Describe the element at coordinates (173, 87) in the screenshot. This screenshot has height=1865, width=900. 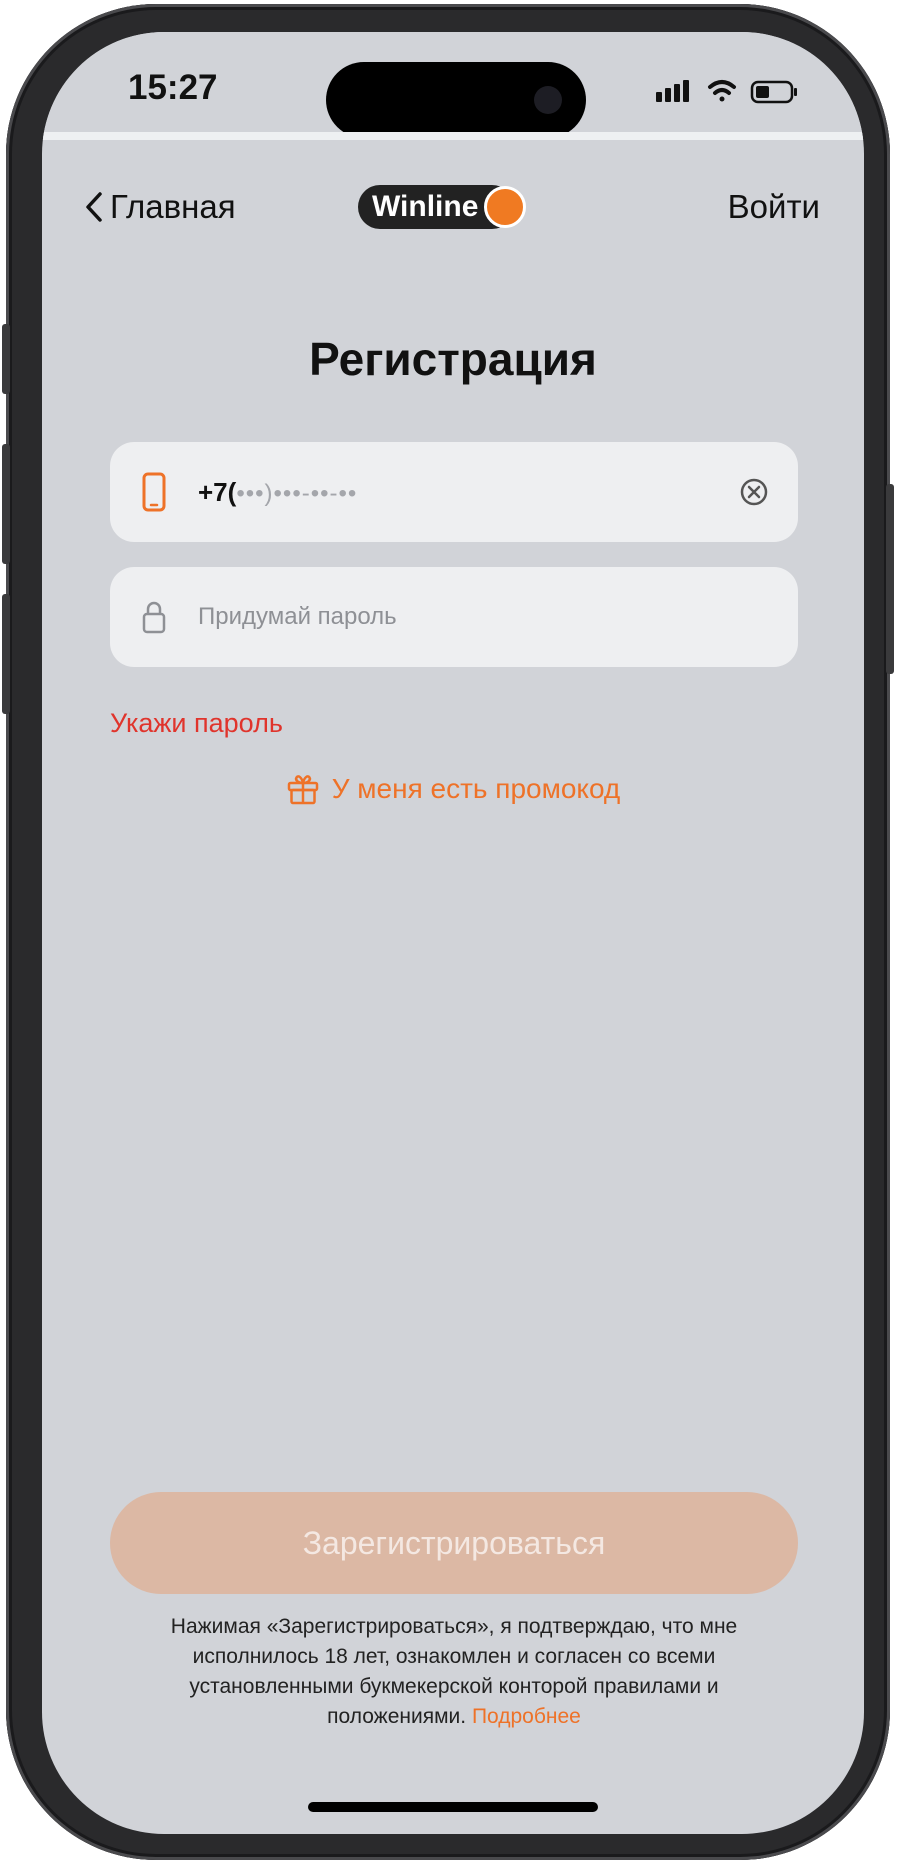
I see `status-time: 15:27` at that location.